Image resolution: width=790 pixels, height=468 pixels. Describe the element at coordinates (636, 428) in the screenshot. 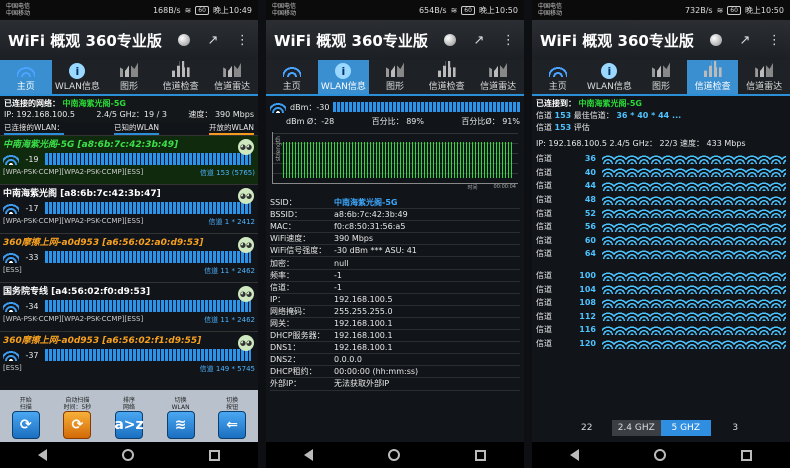

I see `band-tab-2-4ghz: 2.4 GHZ` at that location.